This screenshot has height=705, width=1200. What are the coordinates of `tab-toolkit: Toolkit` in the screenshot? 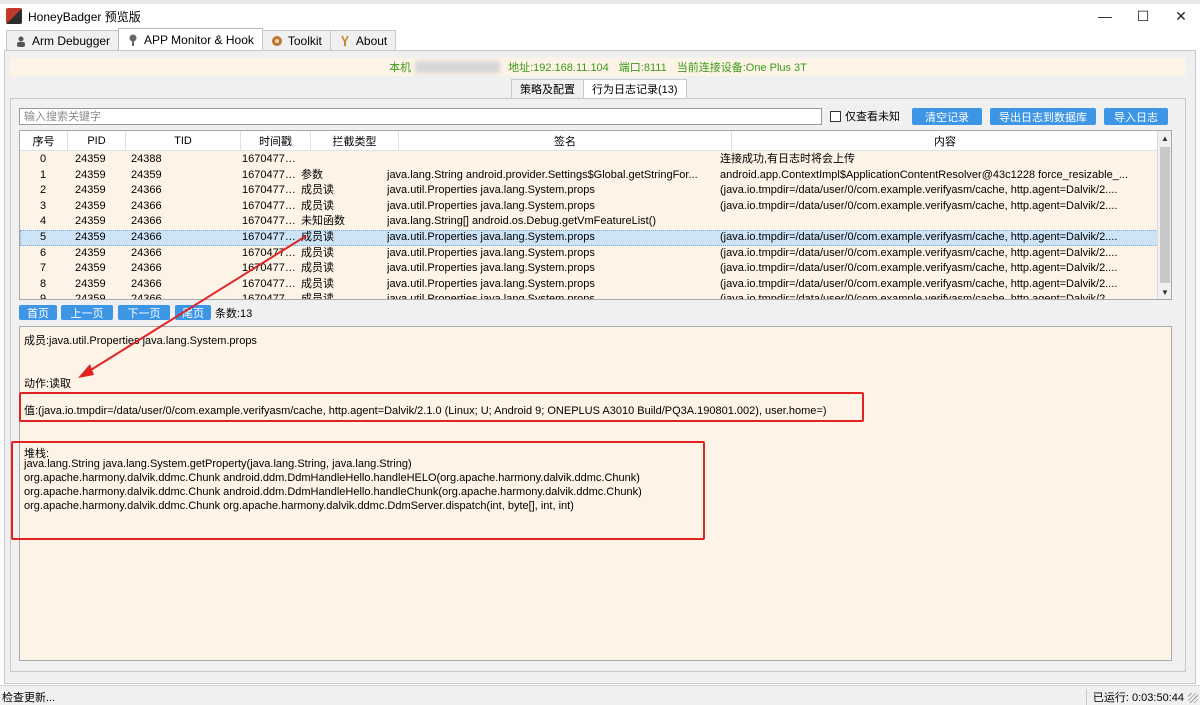 It's located at (296, 40).